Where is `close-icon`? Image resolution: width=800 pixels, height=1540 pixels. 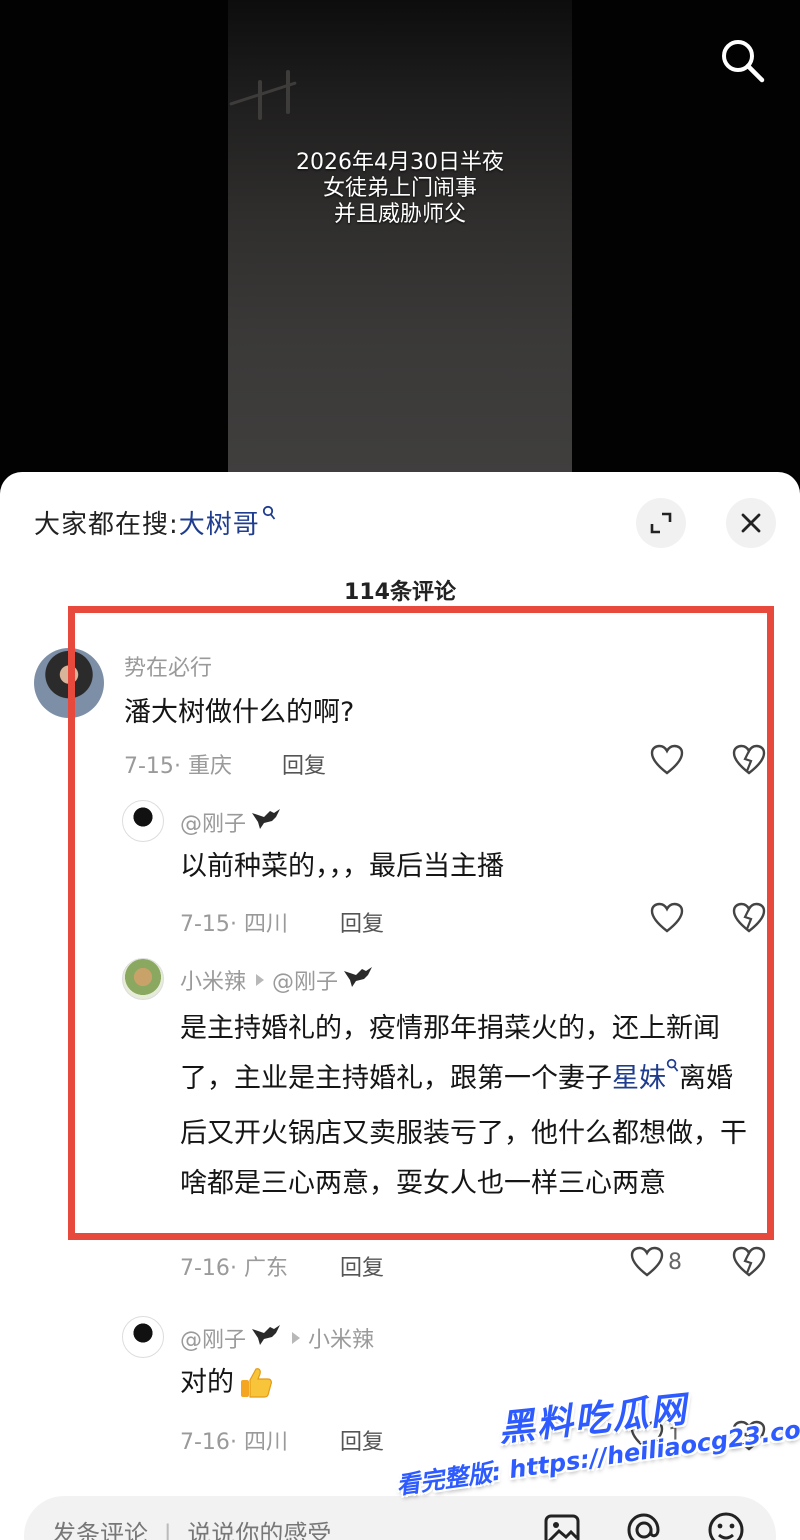 close-icon is located at coordinates (751, 523).